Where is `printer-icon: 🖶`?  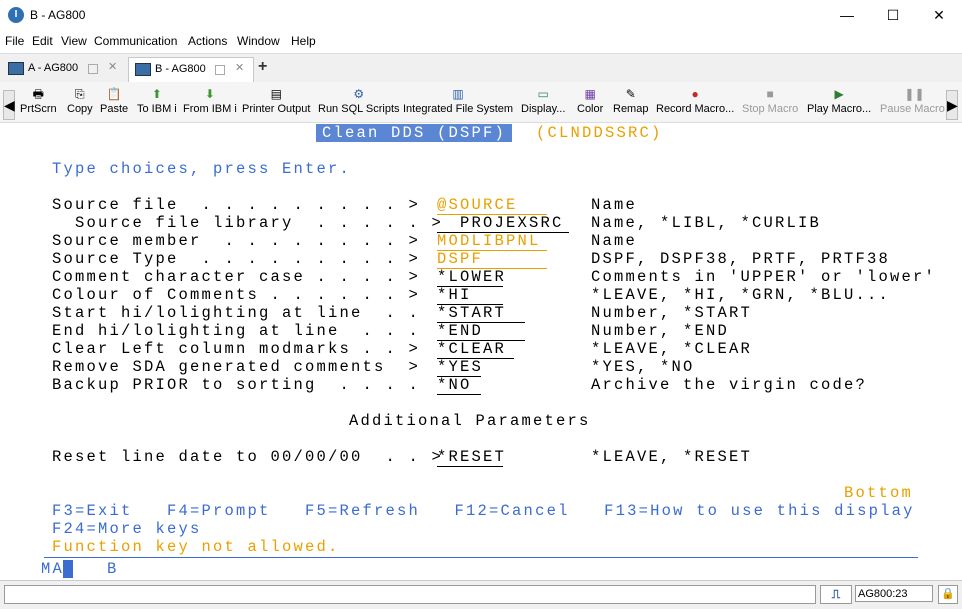 printer-icon: 🖶 is located at coordinates (38, 94).